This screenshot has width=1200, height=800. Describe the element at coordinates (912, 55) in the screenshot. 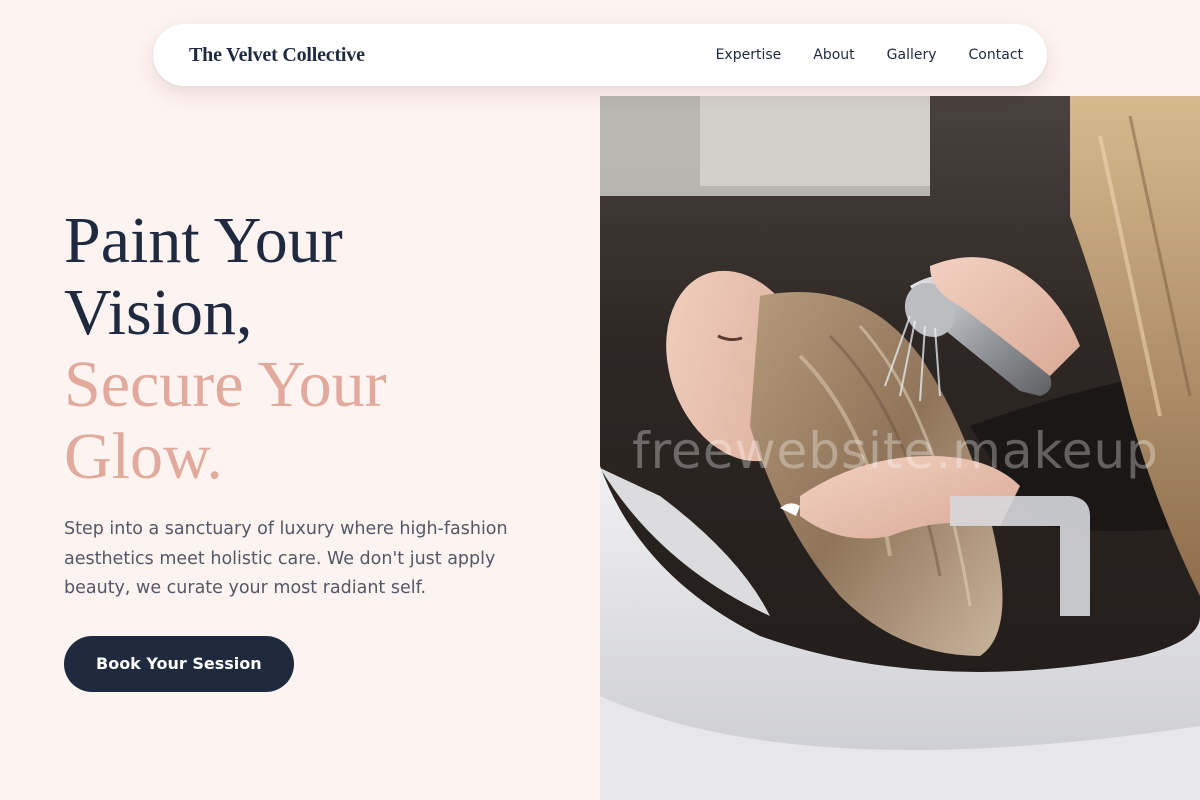

I see `nav-link-gallery: Gallery` at that location.